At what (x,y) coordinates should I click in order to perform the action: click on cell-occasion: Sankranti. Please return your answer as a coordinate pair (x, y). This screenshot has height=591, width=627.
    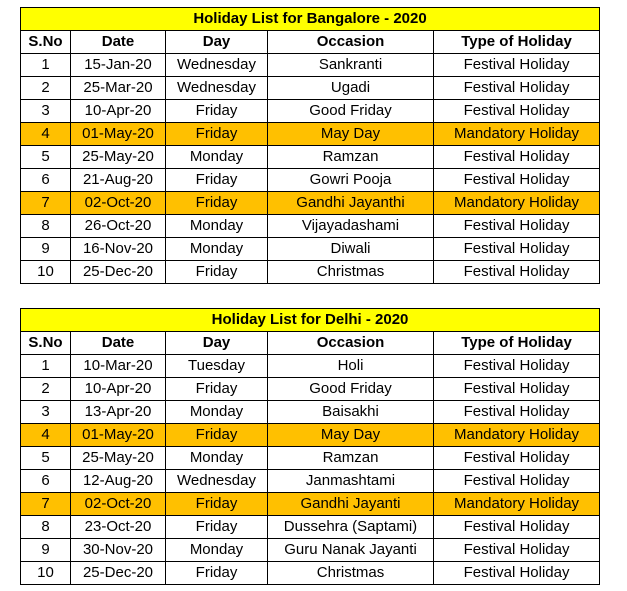
    Looking at the image, I should click on (350, 65).